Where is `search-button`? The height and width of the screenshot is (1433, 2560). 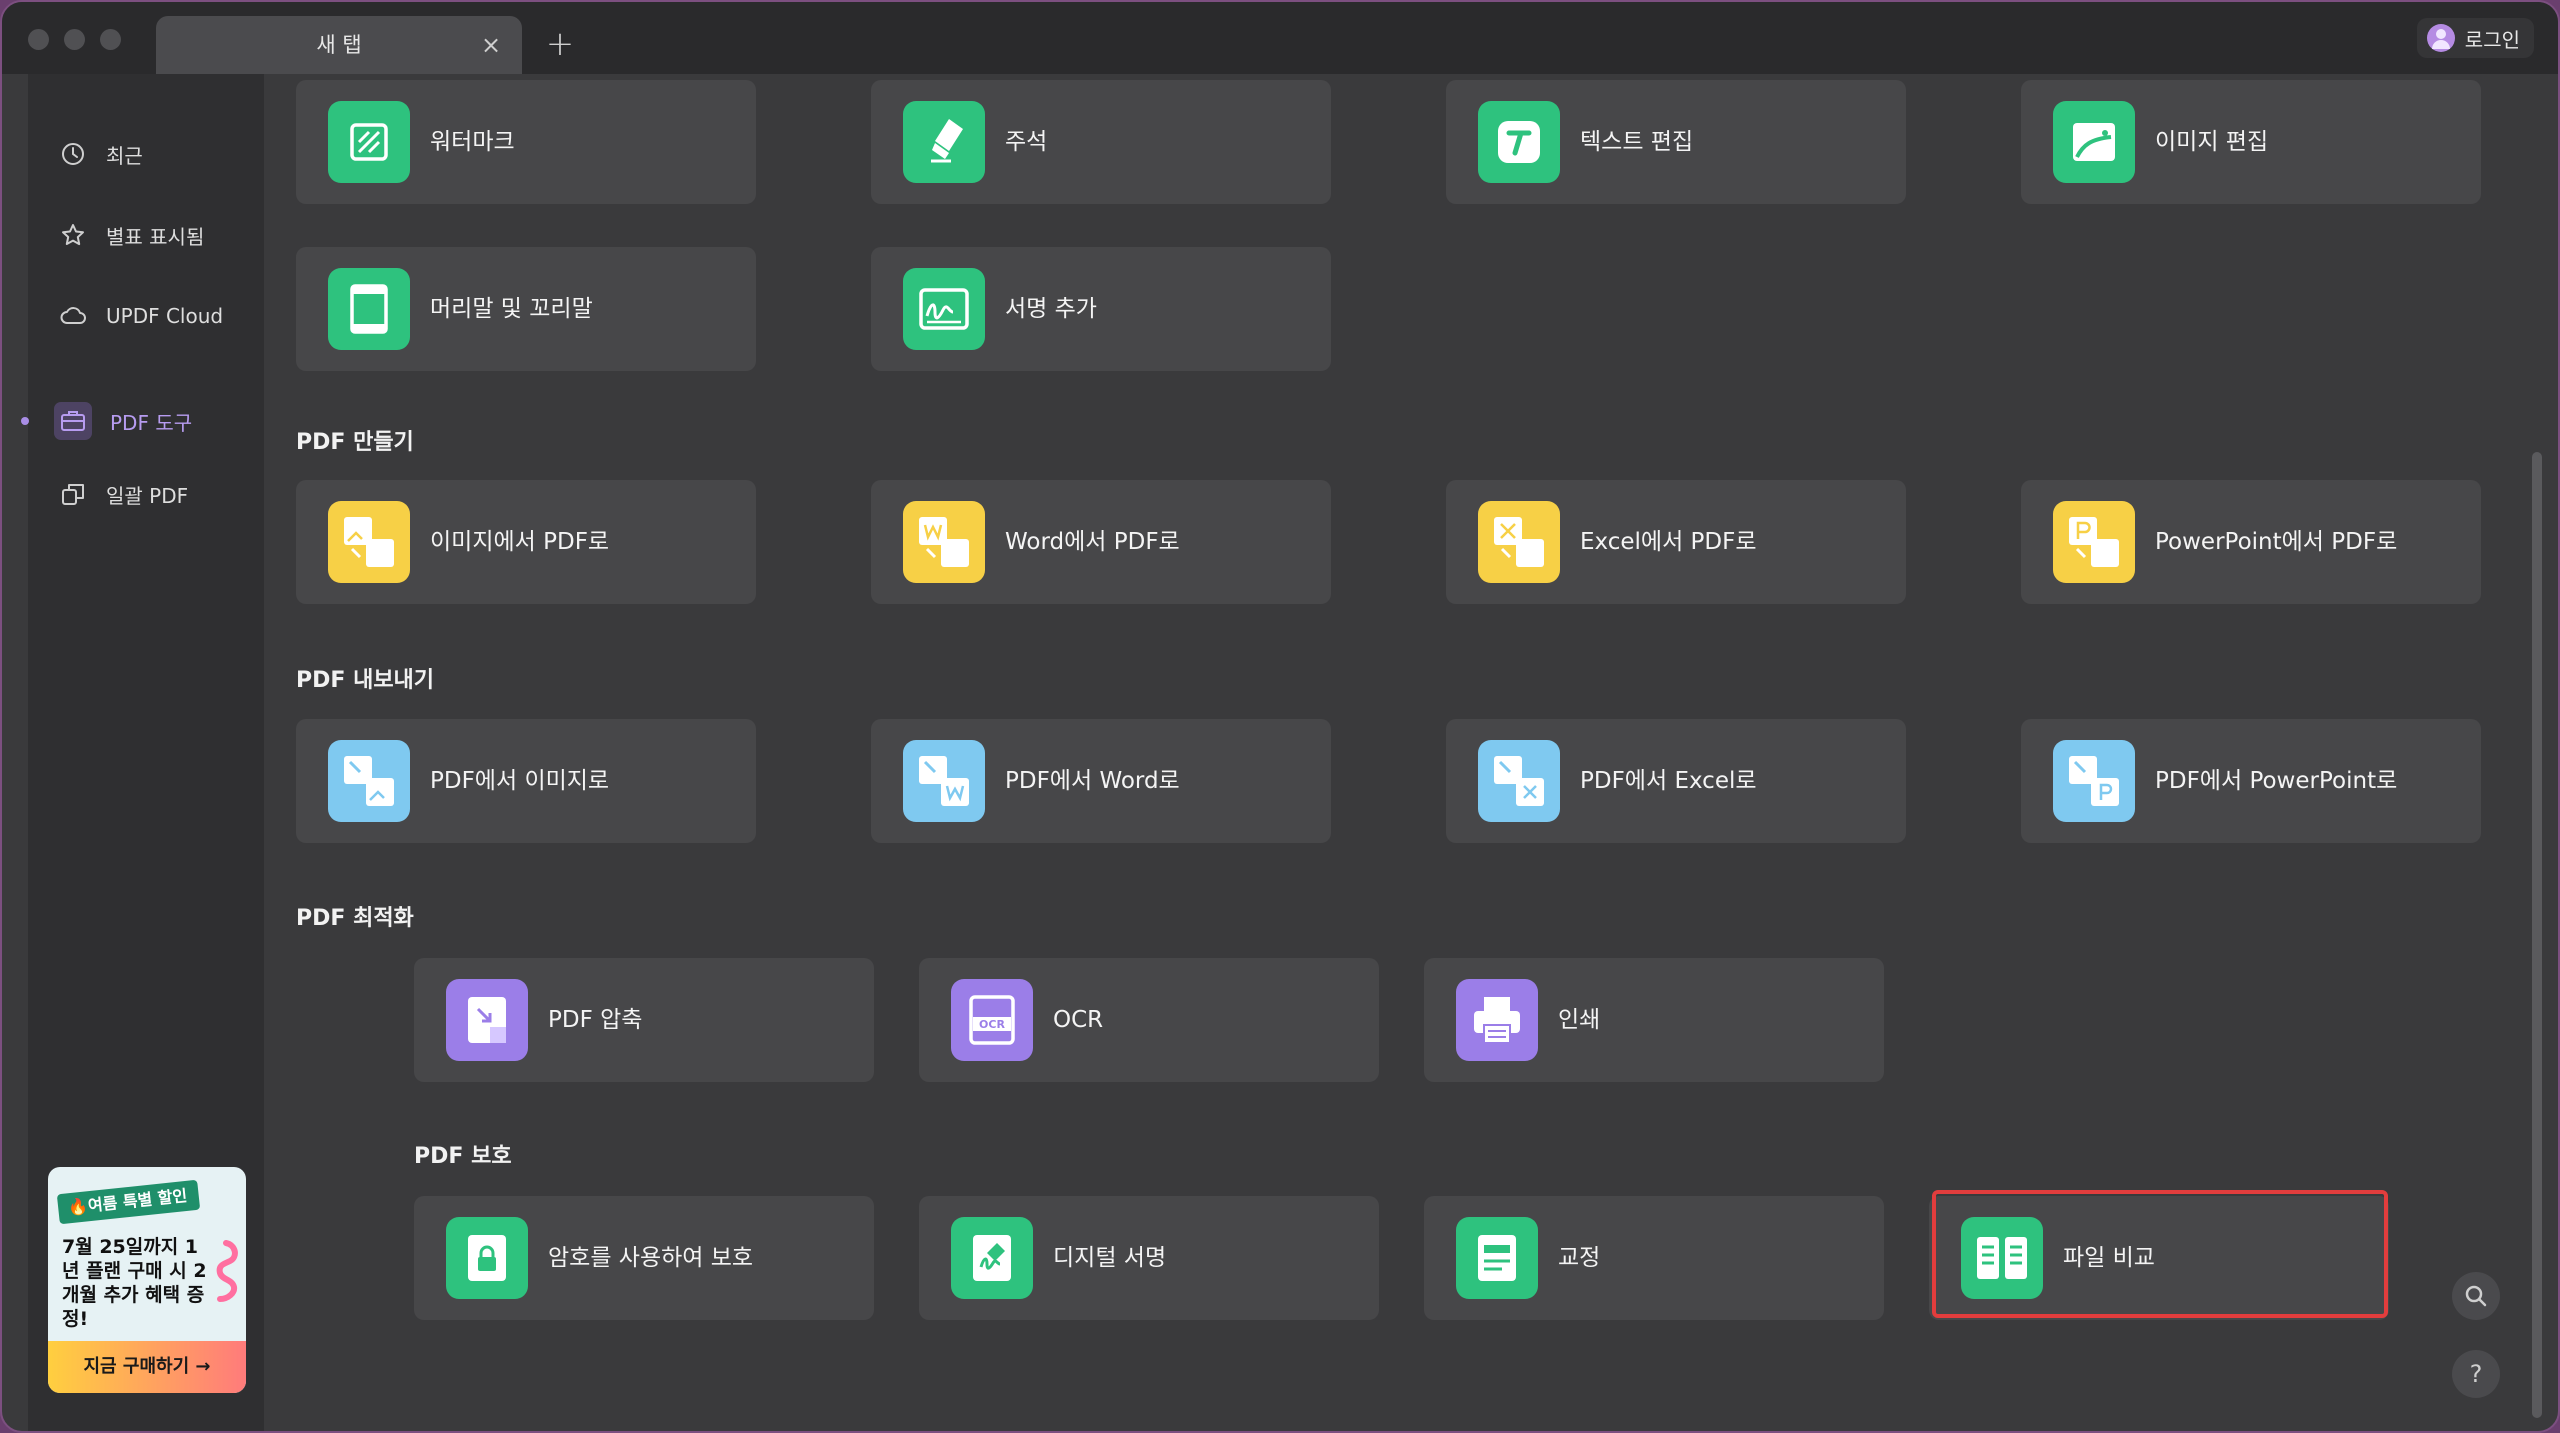
search-button is located at coordinates (2476, 1296).